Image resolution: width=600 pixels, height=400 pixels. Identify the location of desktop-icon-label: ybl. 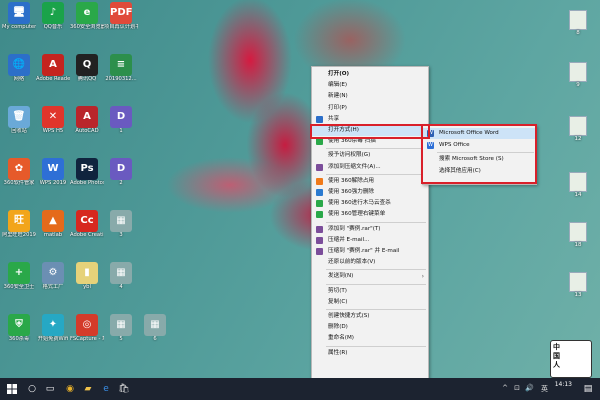
(87, 287).